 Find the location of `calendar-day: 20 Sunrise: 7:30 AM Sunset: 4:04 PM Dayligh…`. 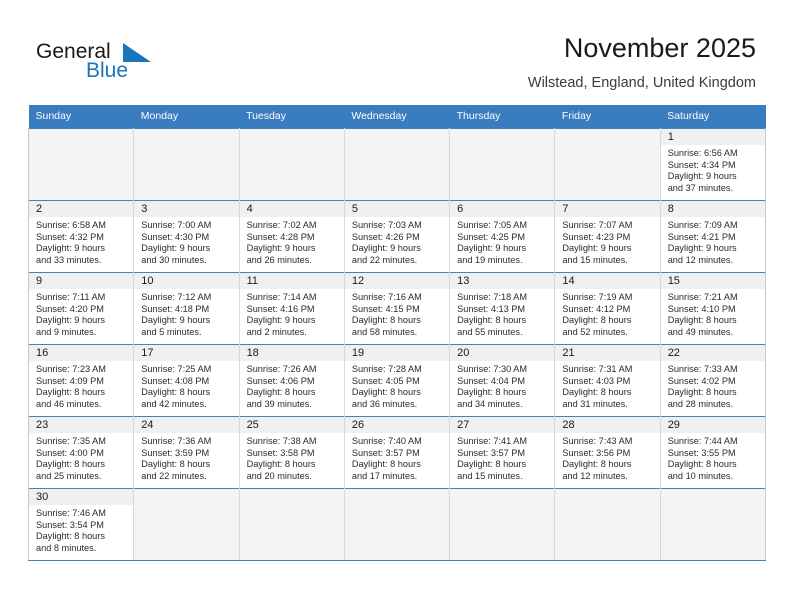

calendar-day: 20 Sunrise: 7:30 AM Sunset: 4:04 PM Dayligh… is located at coordinates (502, 380).